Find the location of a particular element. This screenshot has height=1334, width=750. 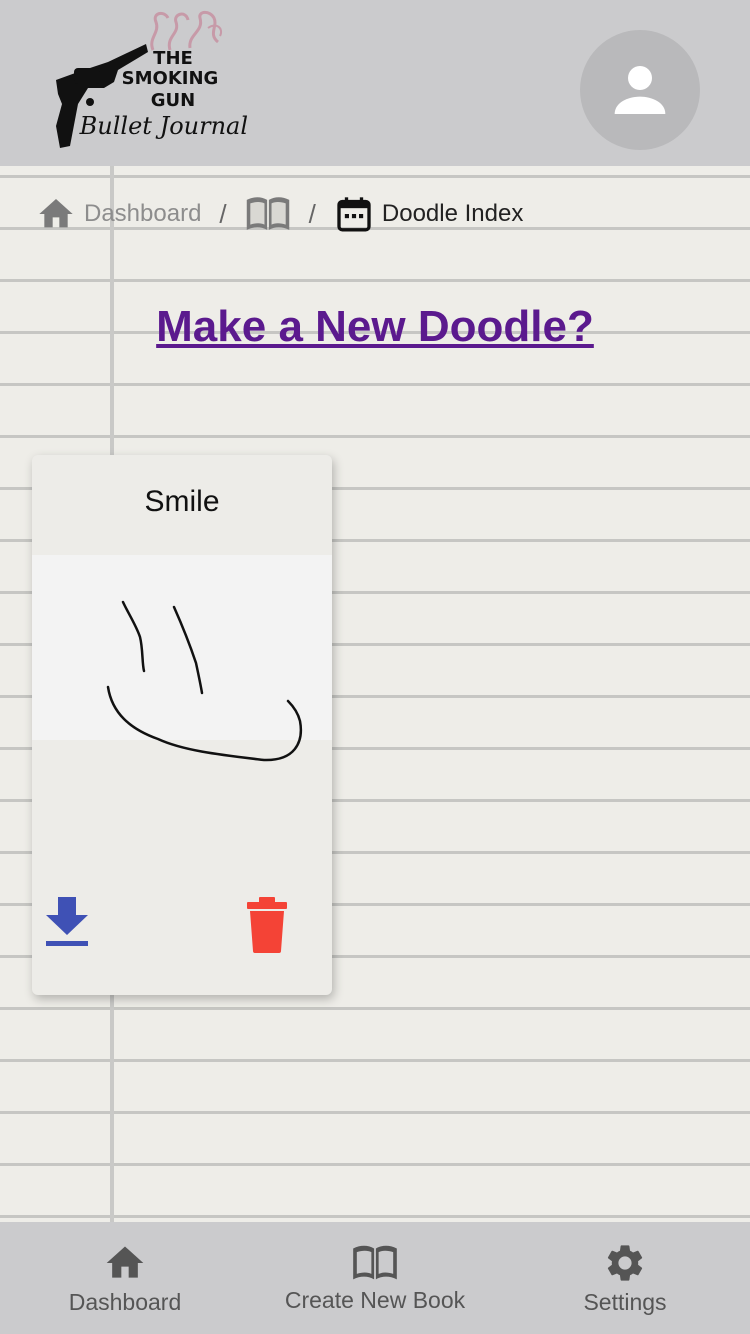

nav-dashboard-label: Dashboard is located at coordinates (125, 1301).